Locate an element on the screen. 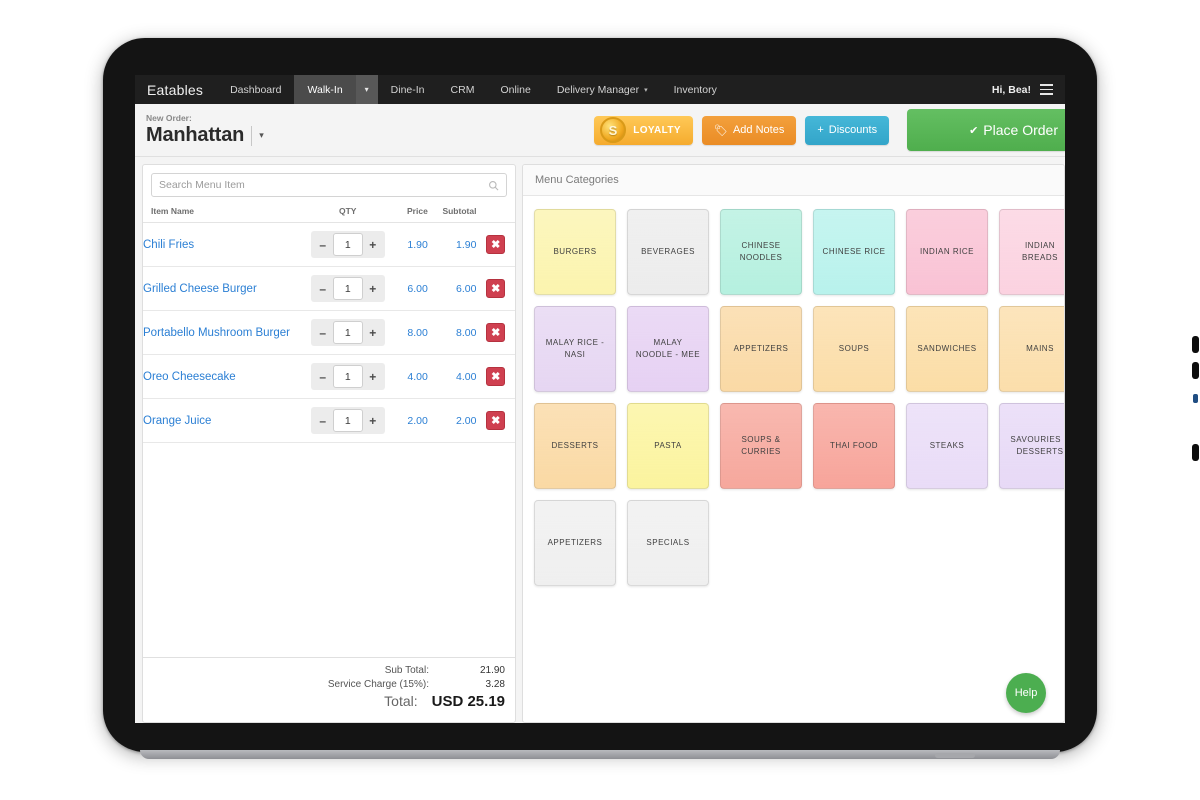 Image resolution: width=1200 pixels, height=800 pixels. service-charge-row: Service Charge (15%): 3.28 is located at coordinates (329, 684).